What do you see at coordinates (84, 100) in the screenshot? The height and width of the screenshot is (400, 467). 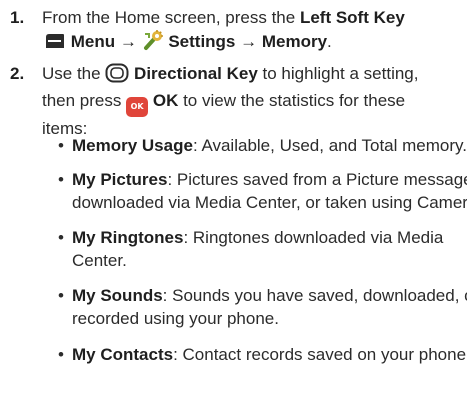 I see `step-2-line-2-prefix: then press` at bounding box center [84, 100].